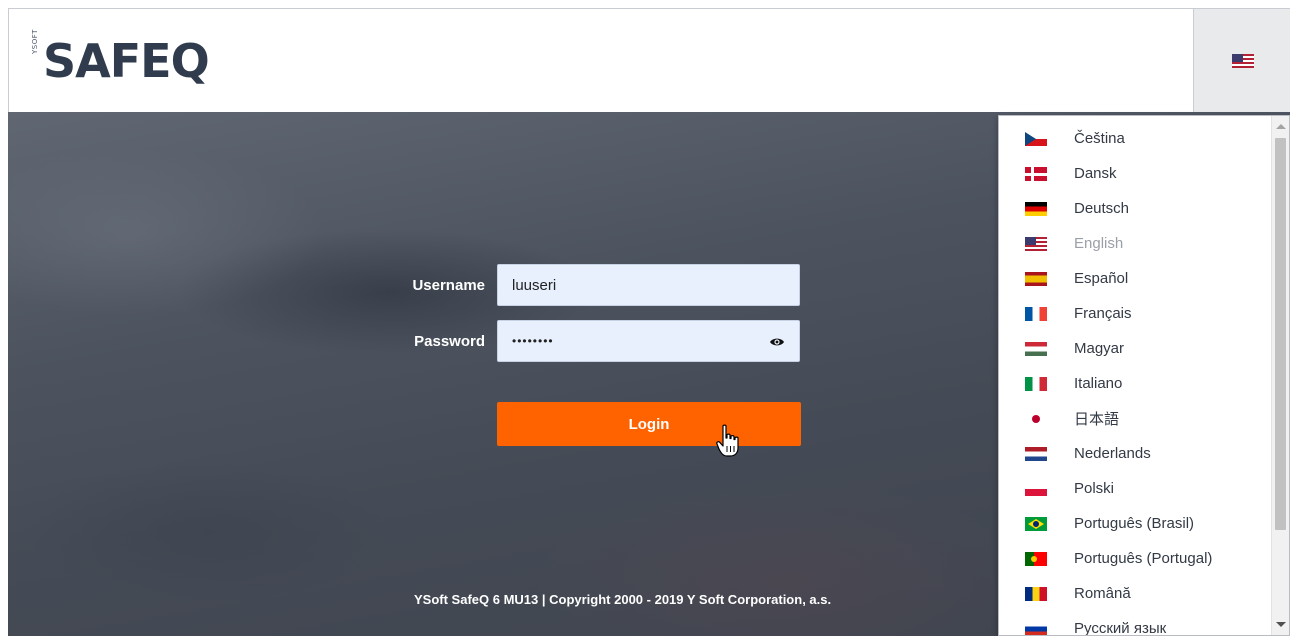 The image size is (1290, 636). Describe the element at coordinates (777, 342) in the screenshot. I see `show-password-eye-icon` at that location.